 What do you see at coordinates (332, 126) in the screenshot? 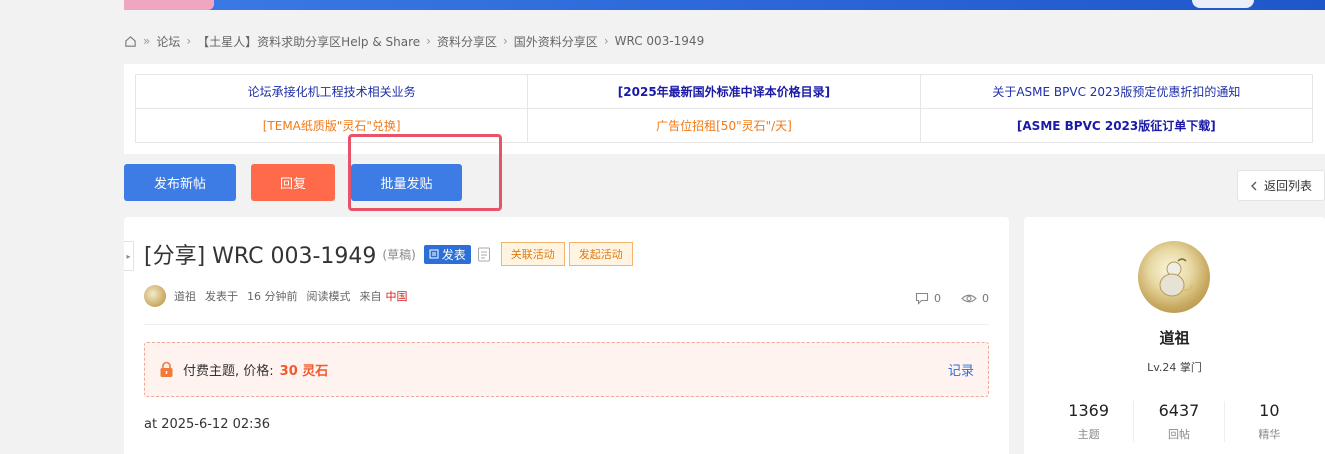
I see `link-tema-exchange: [TEMA纸质版"灵石"兑换]` at bounding box center [332, 126].